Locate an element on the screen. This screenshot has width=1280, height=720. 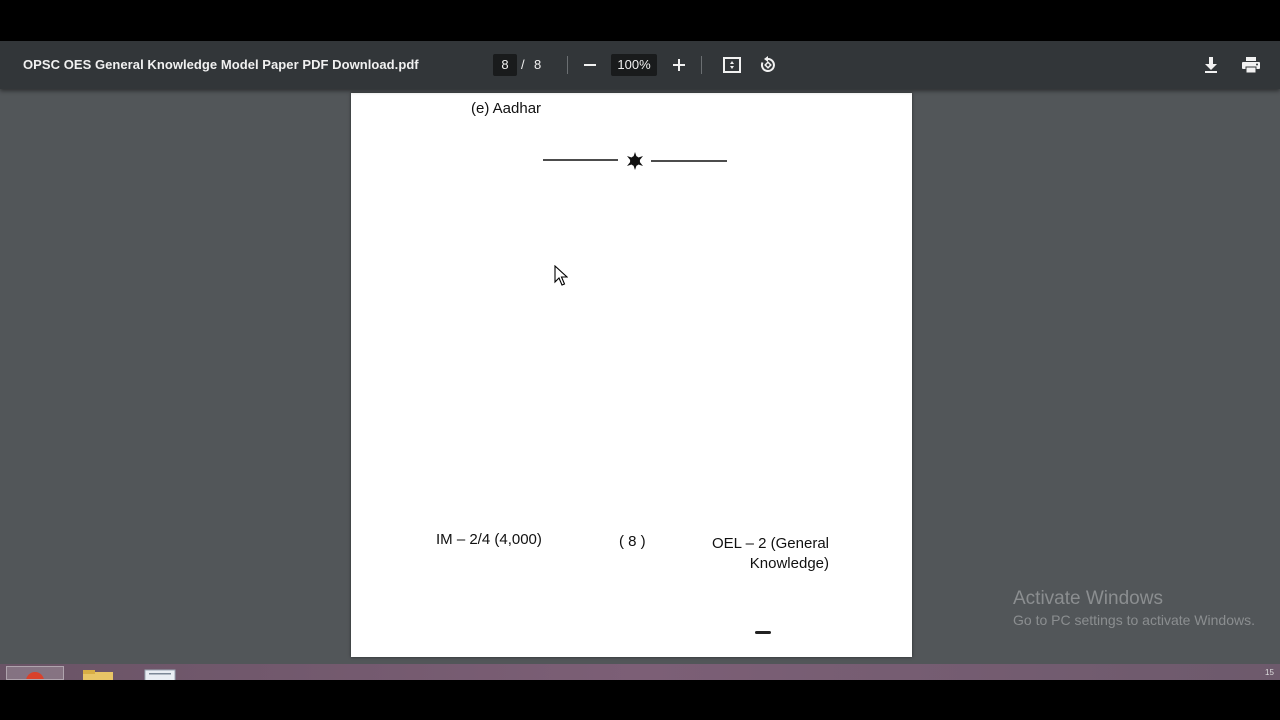
download-button is located at coordinates (1211, 65).